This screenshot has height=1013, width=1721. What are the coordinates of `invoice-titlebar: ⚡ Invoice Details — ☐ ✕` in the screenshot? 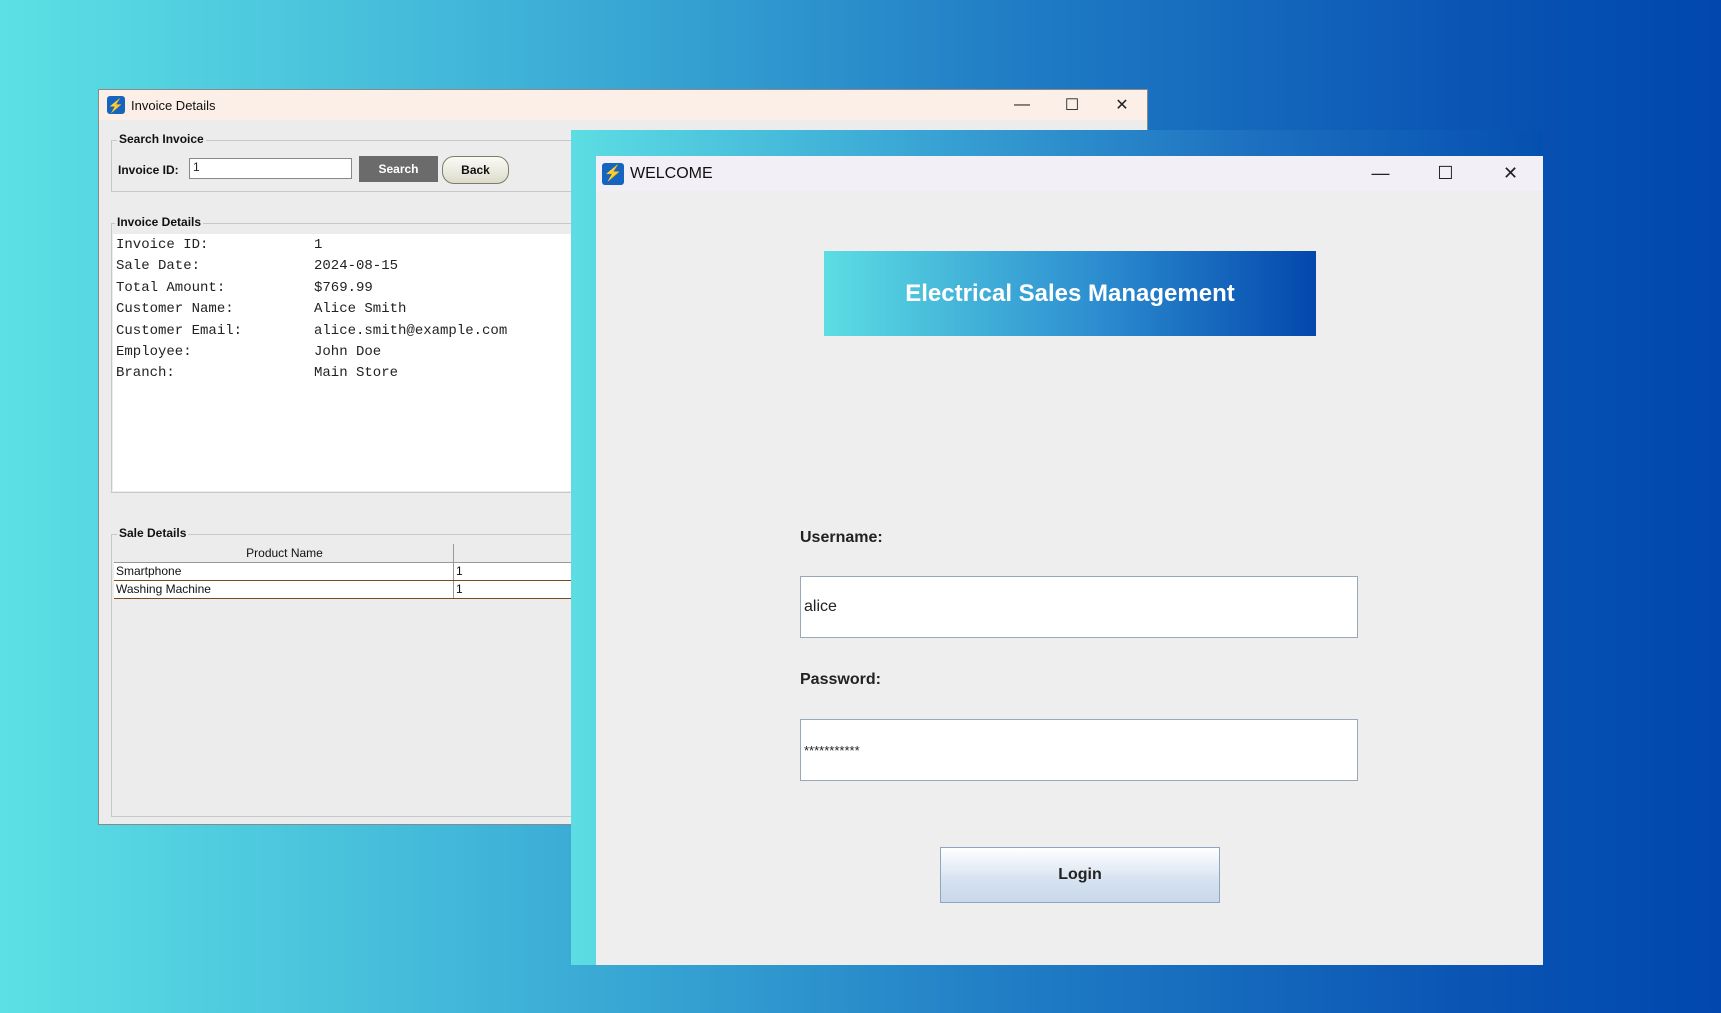 It's located at (623, 105).